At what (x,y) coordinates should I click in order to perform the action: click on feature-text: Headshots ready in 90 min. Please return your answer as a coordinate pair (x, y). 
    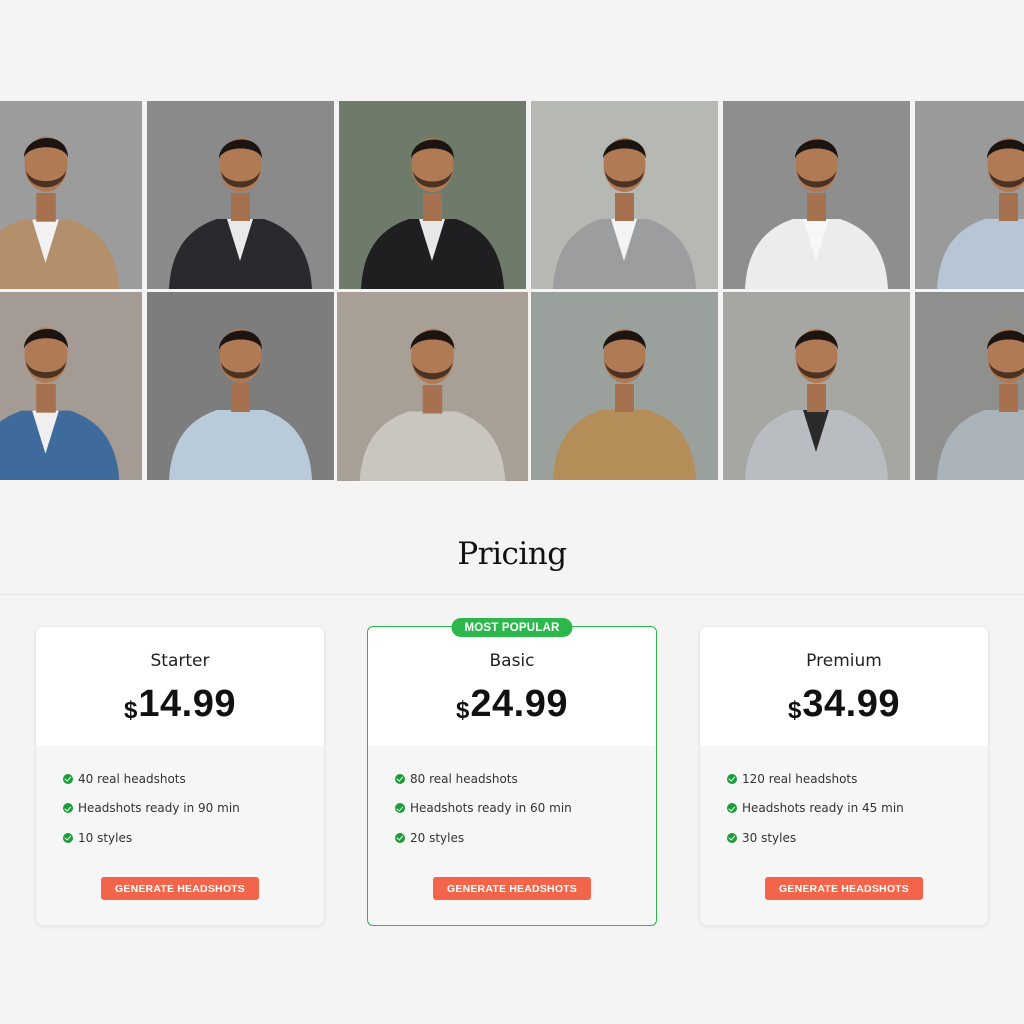
    Looking at the image, I should click on (159, 808).